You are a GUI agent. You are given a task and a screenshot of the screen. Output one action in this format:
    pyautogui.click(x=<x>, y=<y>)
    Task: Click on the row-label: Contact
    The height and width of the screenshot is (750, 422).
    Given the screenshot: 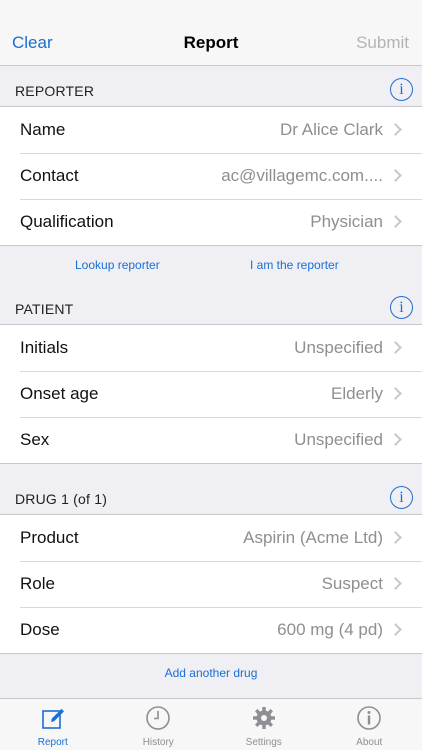 What is the action you would take?
    pyautogui.click(x=49, y=175)
    